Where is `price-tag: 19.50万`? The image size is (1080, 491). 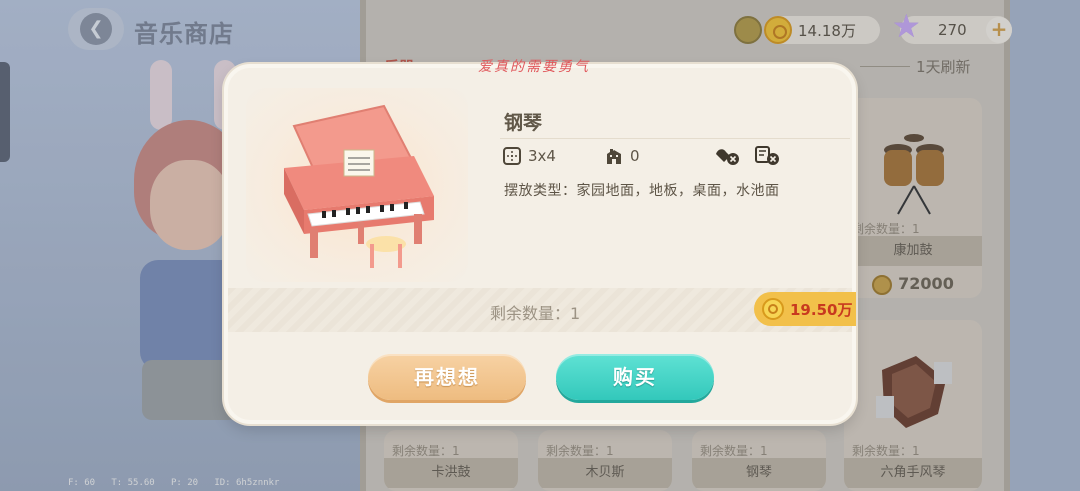
price-tag: 19.50万 is located at coordinates (805, 309).